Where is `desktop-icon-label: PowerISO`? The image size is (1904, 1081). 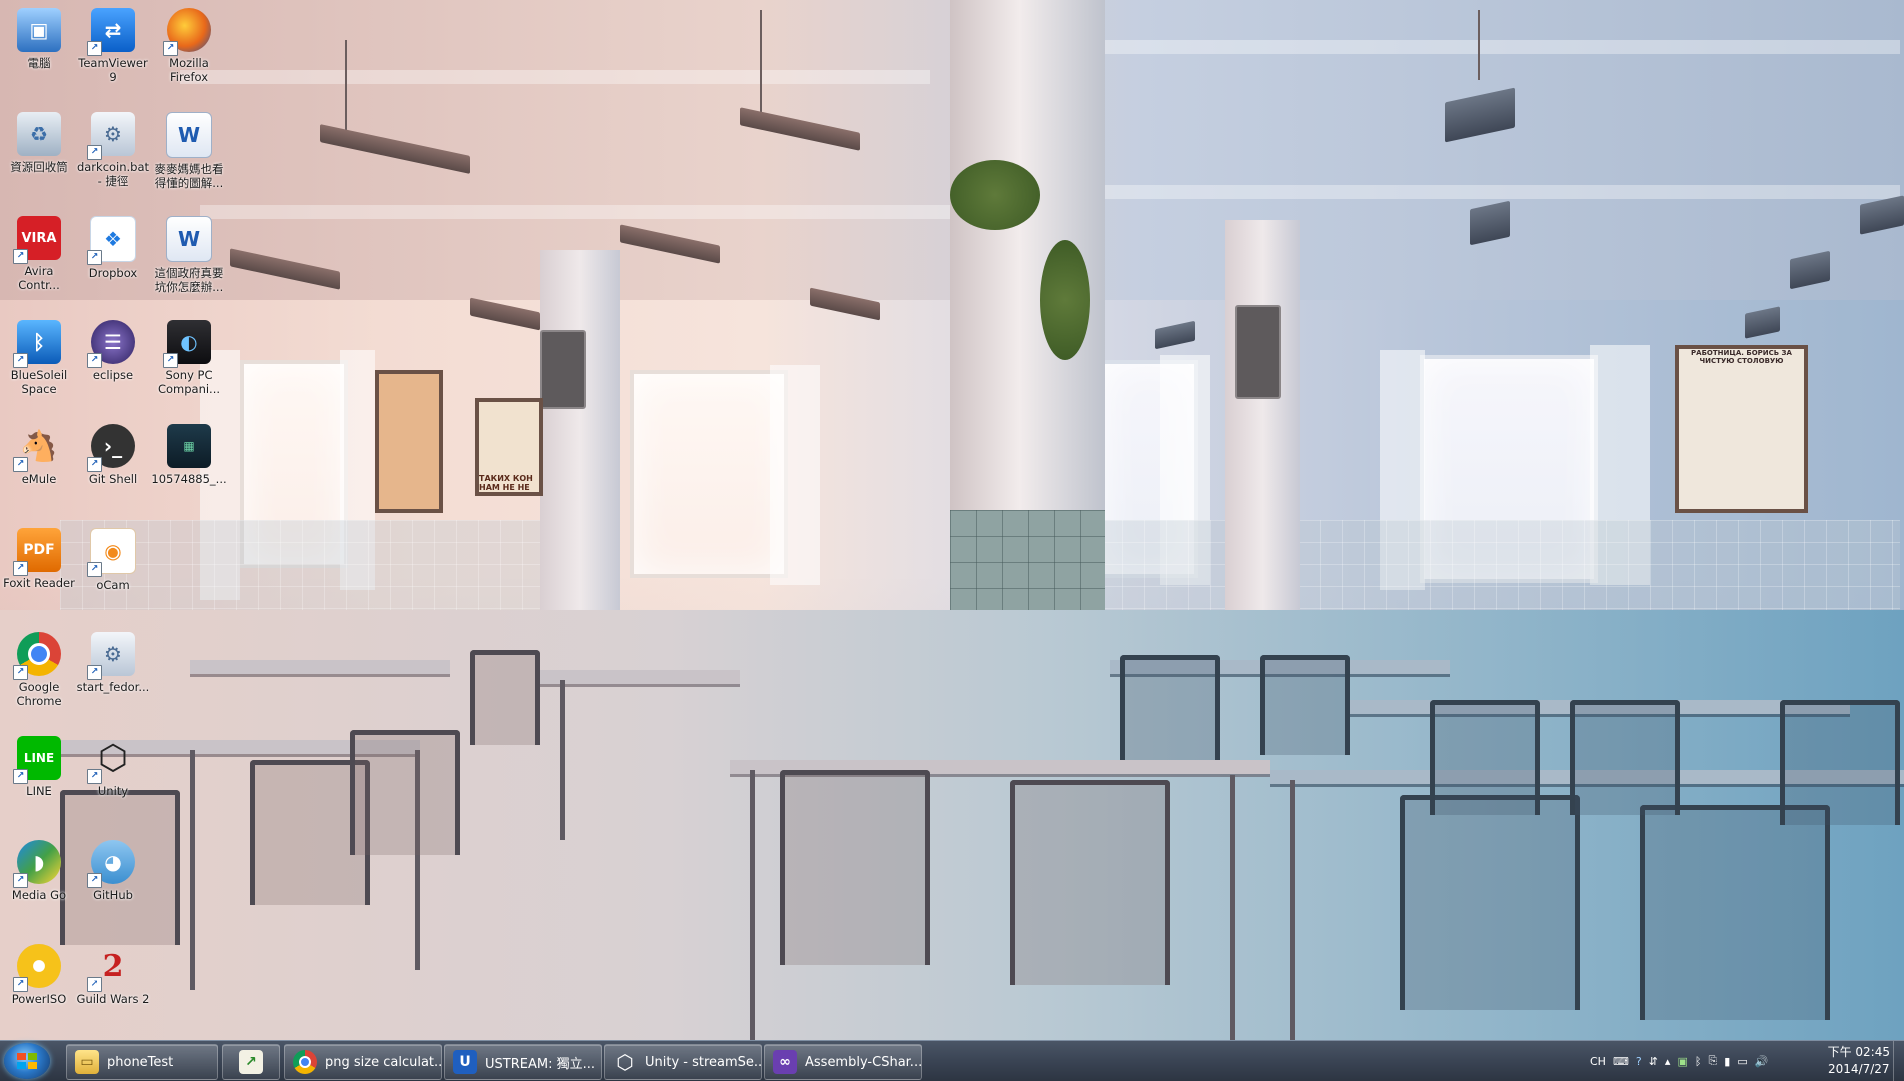
desktop-icon-label: PowerISO is located at coordinates (39, 999).